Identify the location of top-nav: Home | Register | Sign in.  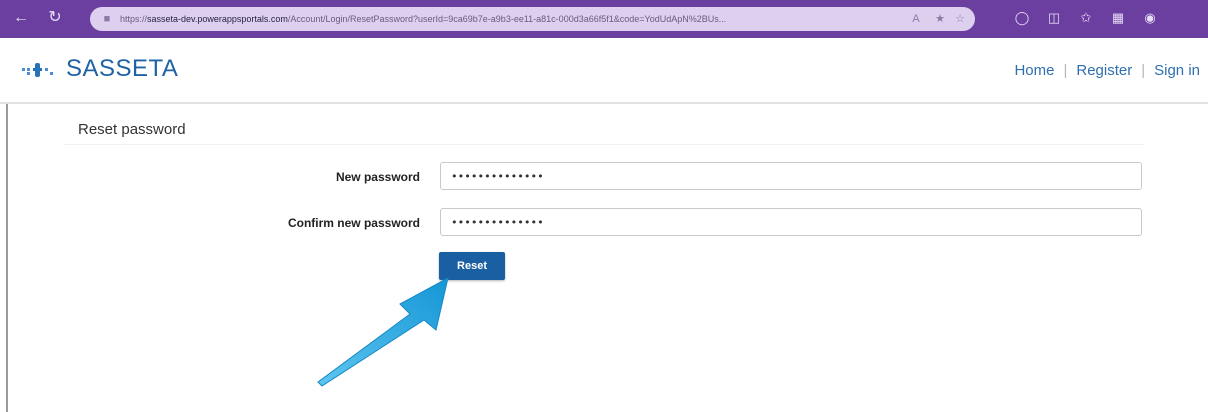
(1107, 71).